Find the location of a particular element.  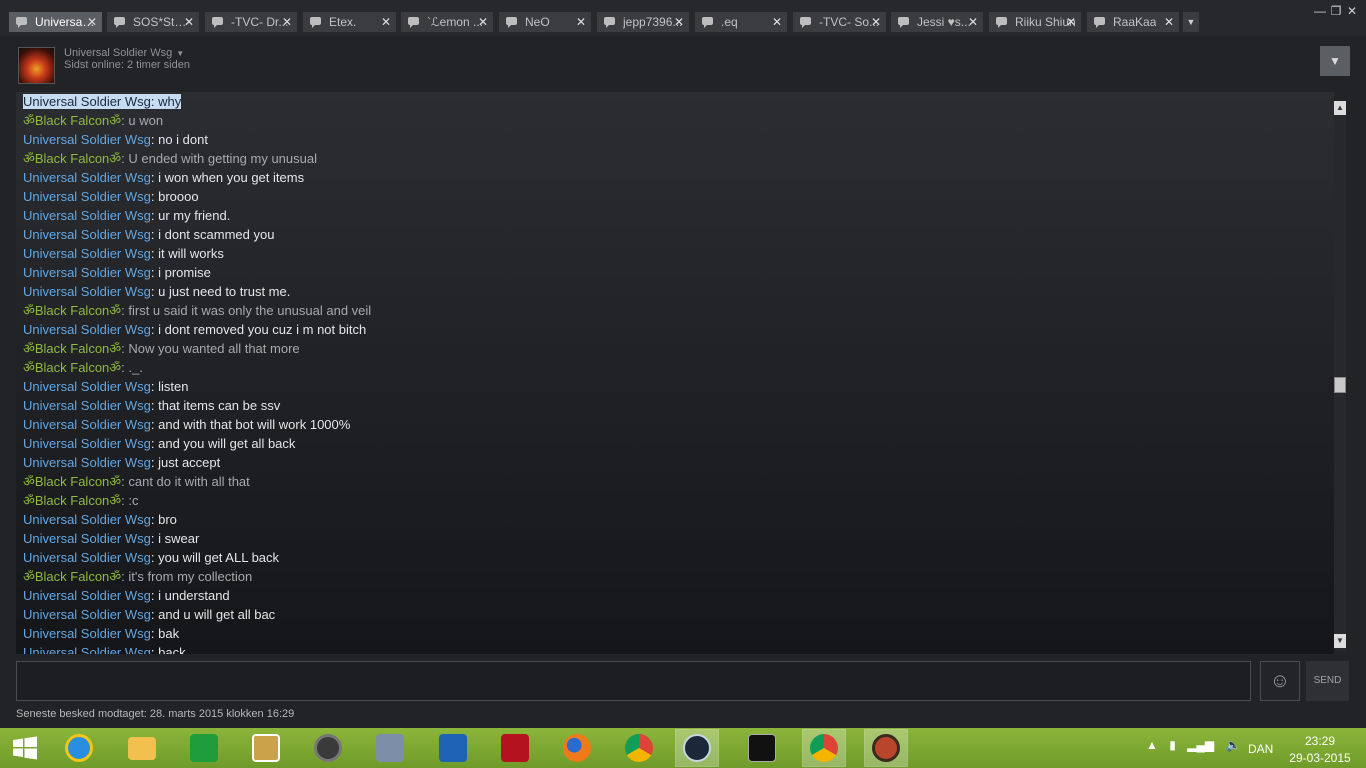

power-status-icon: ▮ is located at coordinates (1172, 745).